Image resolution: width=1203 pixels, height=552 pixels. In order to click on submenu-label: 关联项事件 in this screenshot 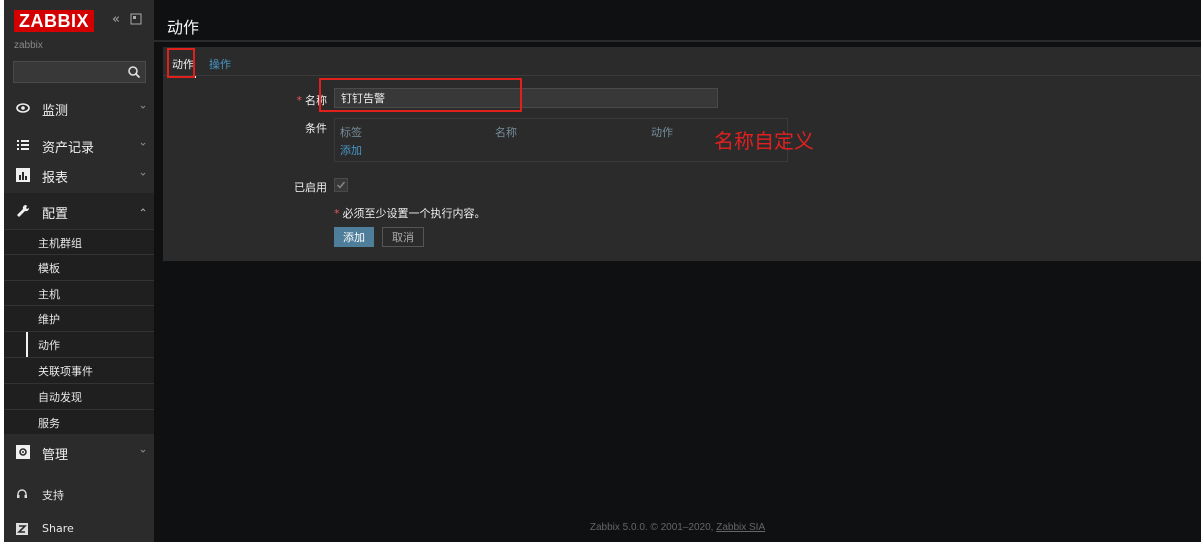, I will do `click(65, 371)`.